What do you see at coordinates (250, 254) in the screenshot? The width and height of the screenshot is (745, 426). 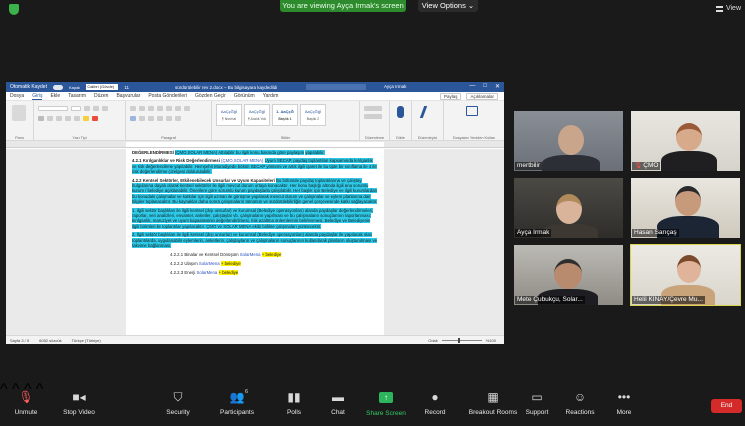 I see `doc-sub1-tag: SolarMena` at bounding box center [250, 254].